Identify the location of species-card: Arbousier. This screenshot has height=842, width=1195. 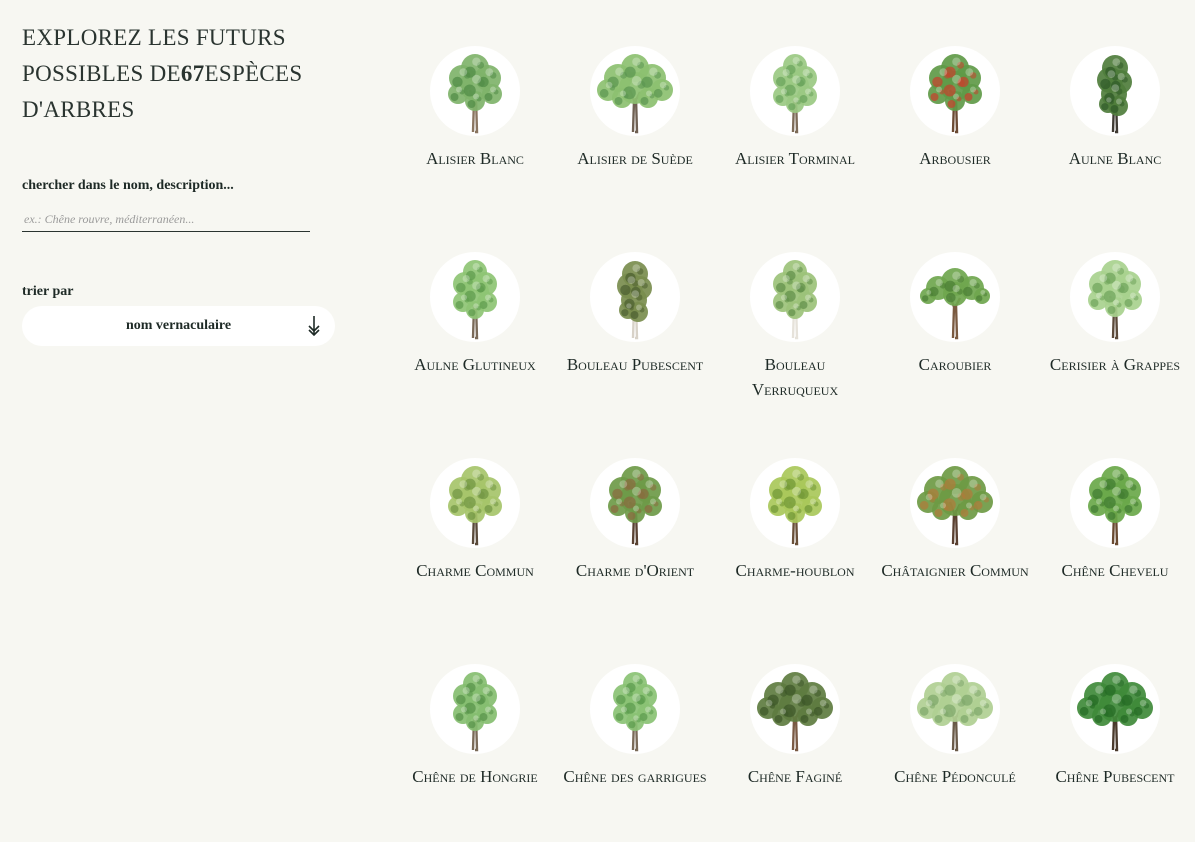
(955, 149).